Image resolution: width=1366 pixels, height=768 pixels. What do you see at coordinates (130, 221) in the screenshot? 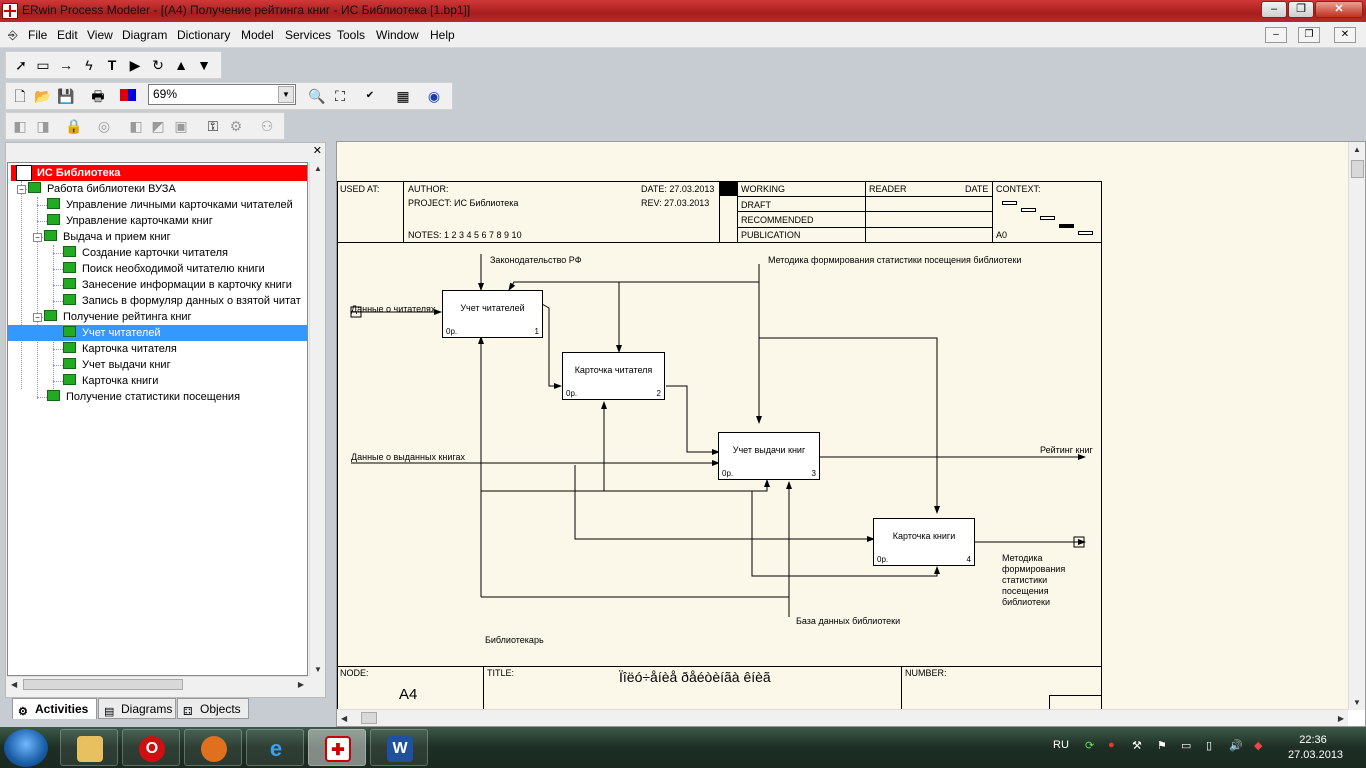
I see `tree-item: Управление карточками книг` at bounding box center [130, 221].